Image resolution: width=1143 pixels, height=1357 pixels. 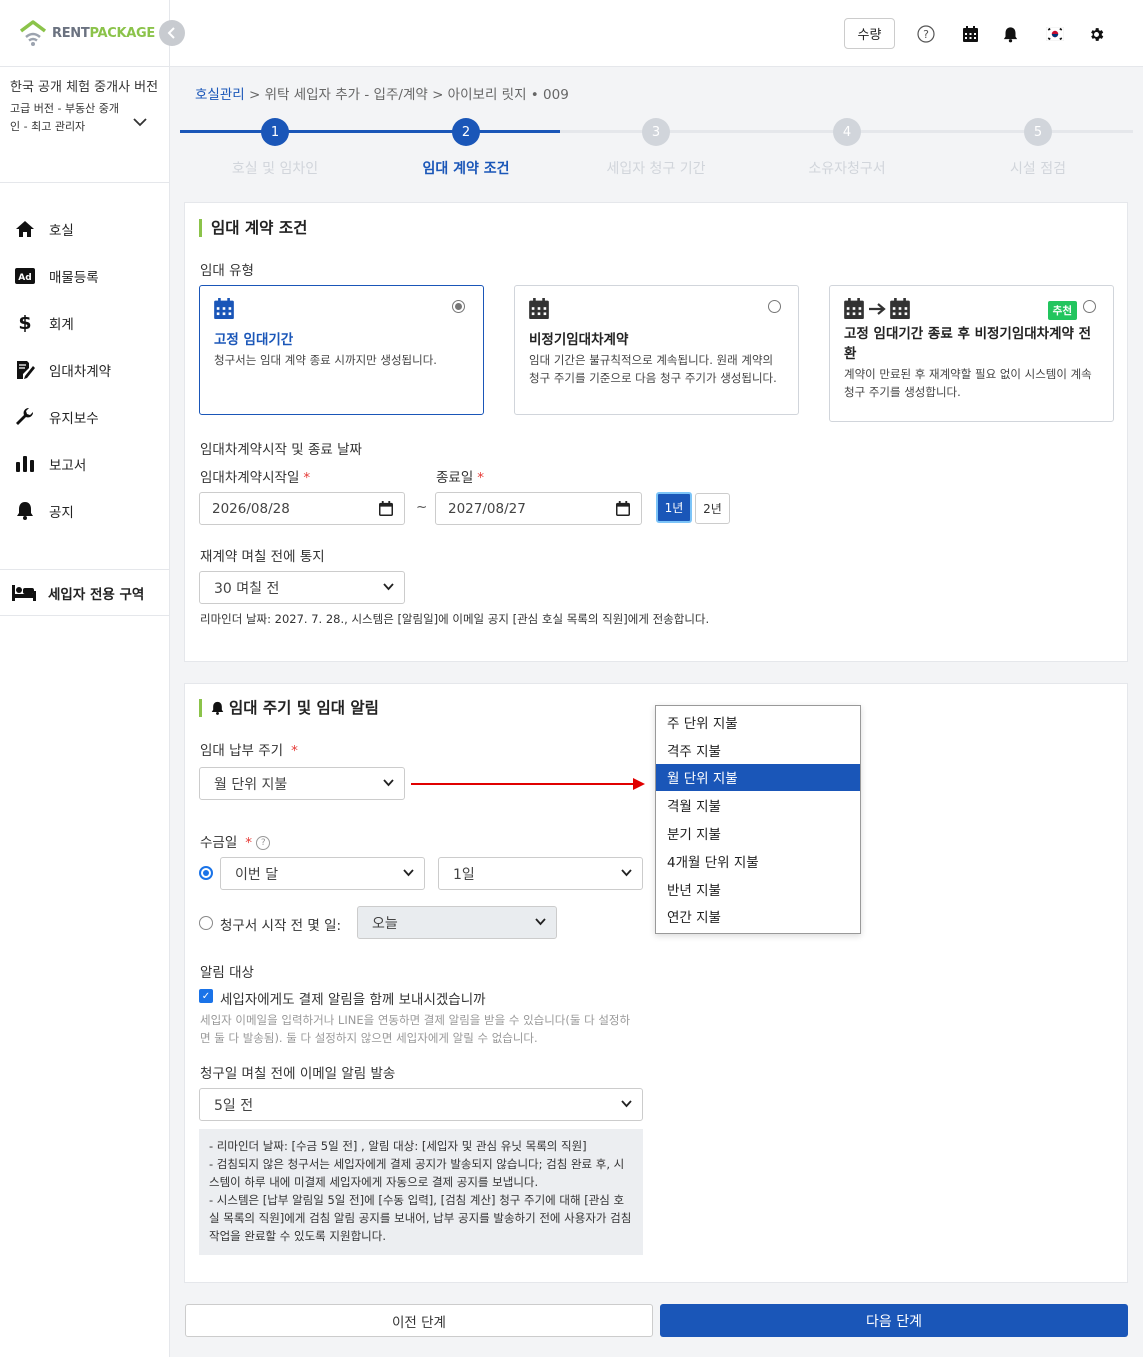 What do you see at coordinates (84, 228) in the screenshot?
I see `sidebar-item-rooms: 호실` at bounding box center [84, 228].